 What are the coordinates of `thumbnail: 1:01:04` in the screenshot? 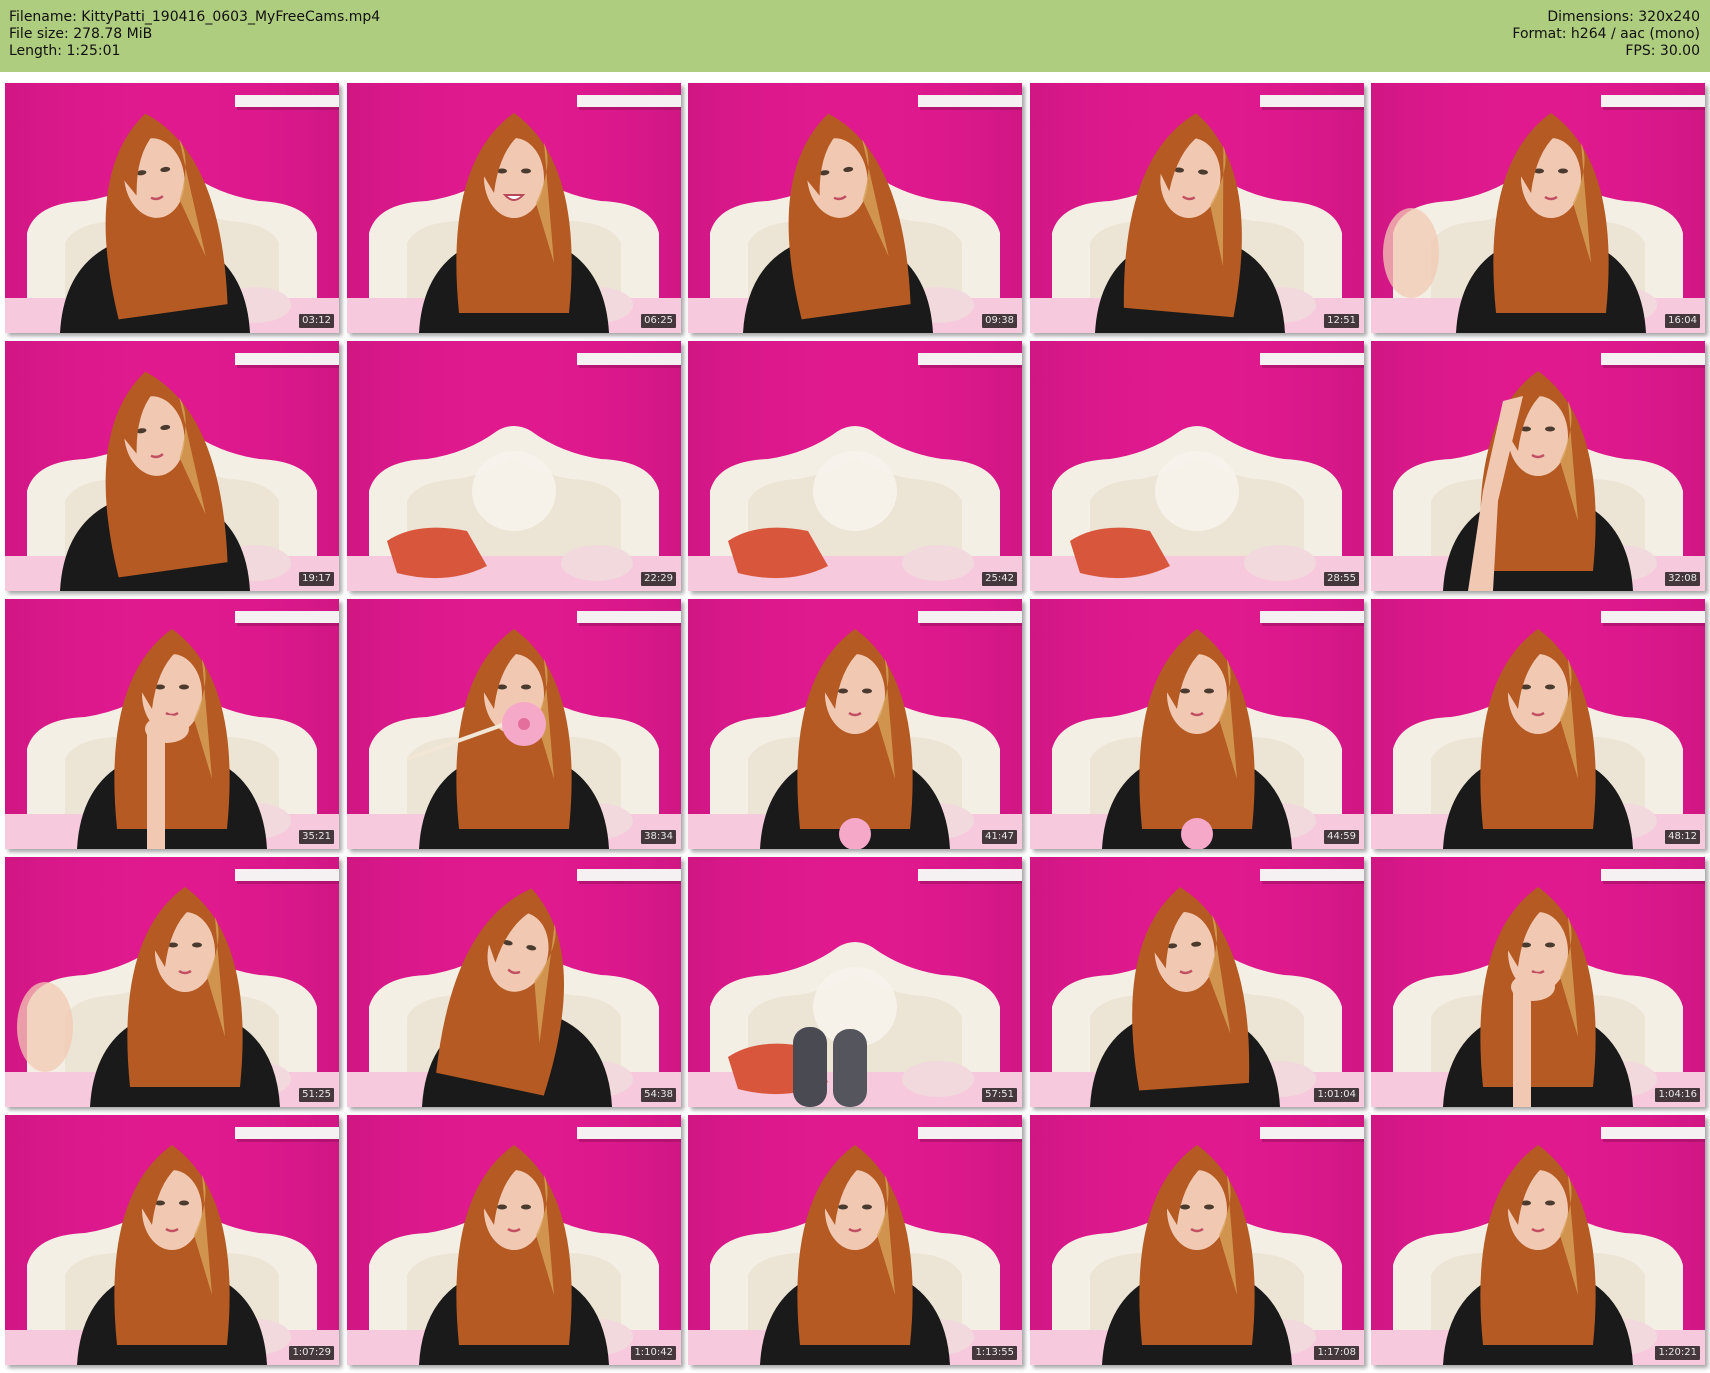 It's located at (1197, 982).